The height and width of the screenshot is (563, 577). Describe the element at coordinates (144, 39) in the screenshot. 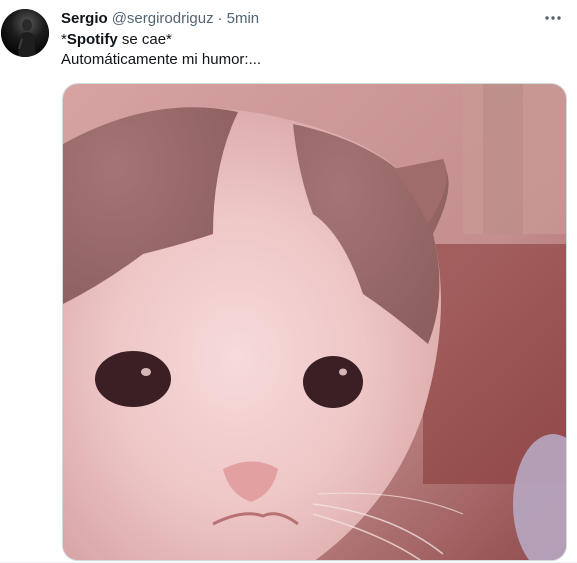

I see `tweet-line-1-suffix: se cae*` at that location.